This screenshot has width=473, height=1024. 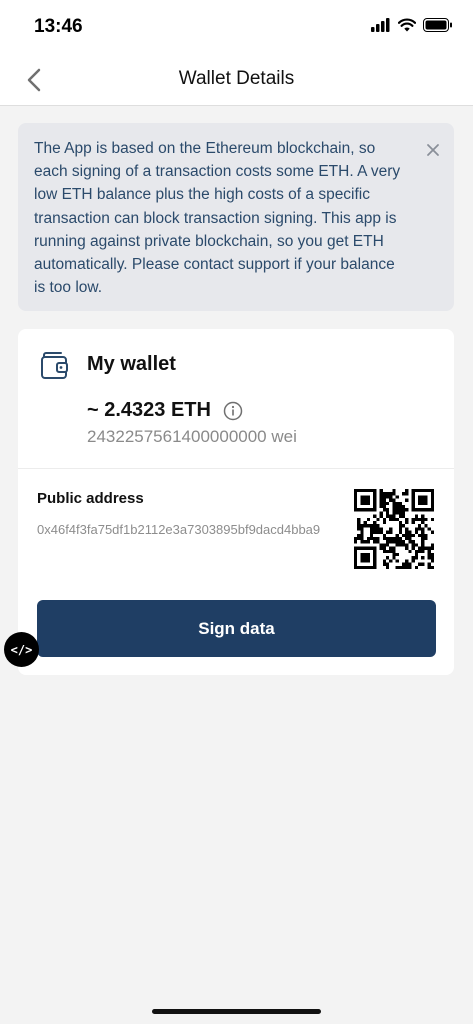 What do you see at coordinates (380, 25) in the screenshot?
I see `cellular-signal-icon` at bounding box center [380, 25].